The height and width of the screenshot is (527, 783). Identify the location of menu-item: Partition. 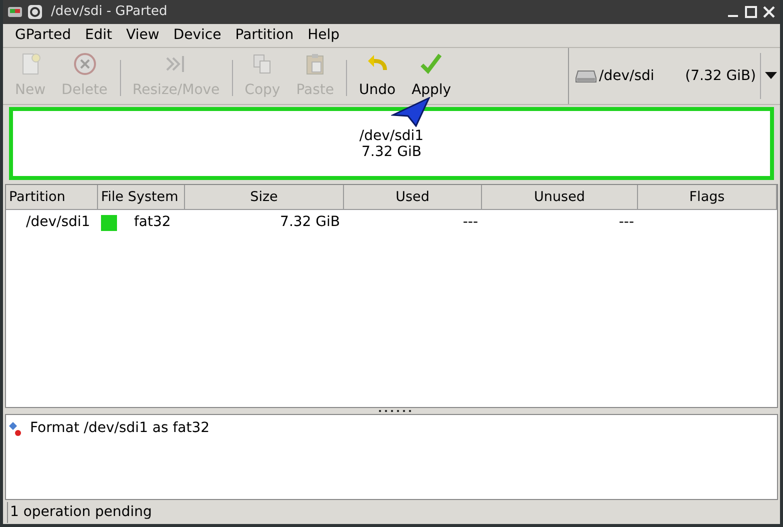
(264, 35).